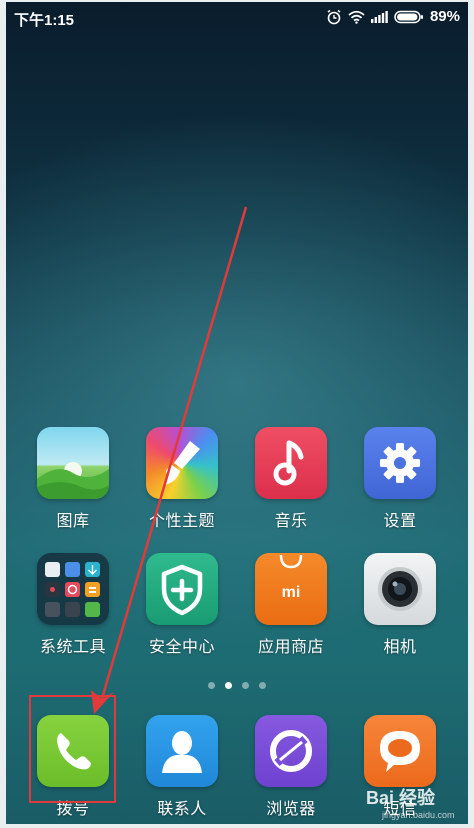 The height and width of the screenshot is (828, 474). Describe the element at coordinates (418, 815) in the screenshot. I see `watermark-sub: jingyan.baidu.com` at that location.